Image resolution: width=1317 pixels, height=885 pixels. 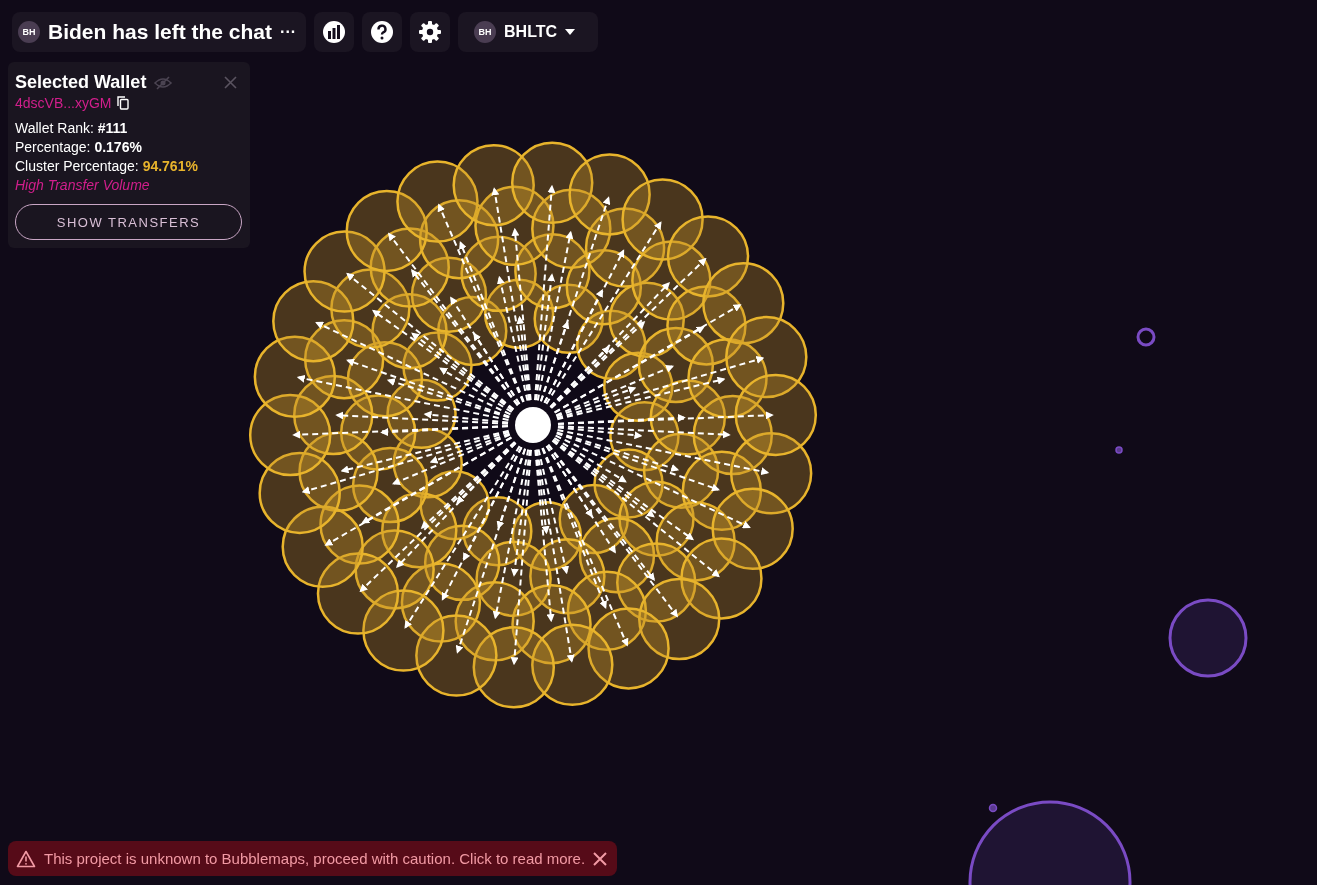 I want to click on wallet-stat: Percentage: 0.176%, so click(x=79, y=147).